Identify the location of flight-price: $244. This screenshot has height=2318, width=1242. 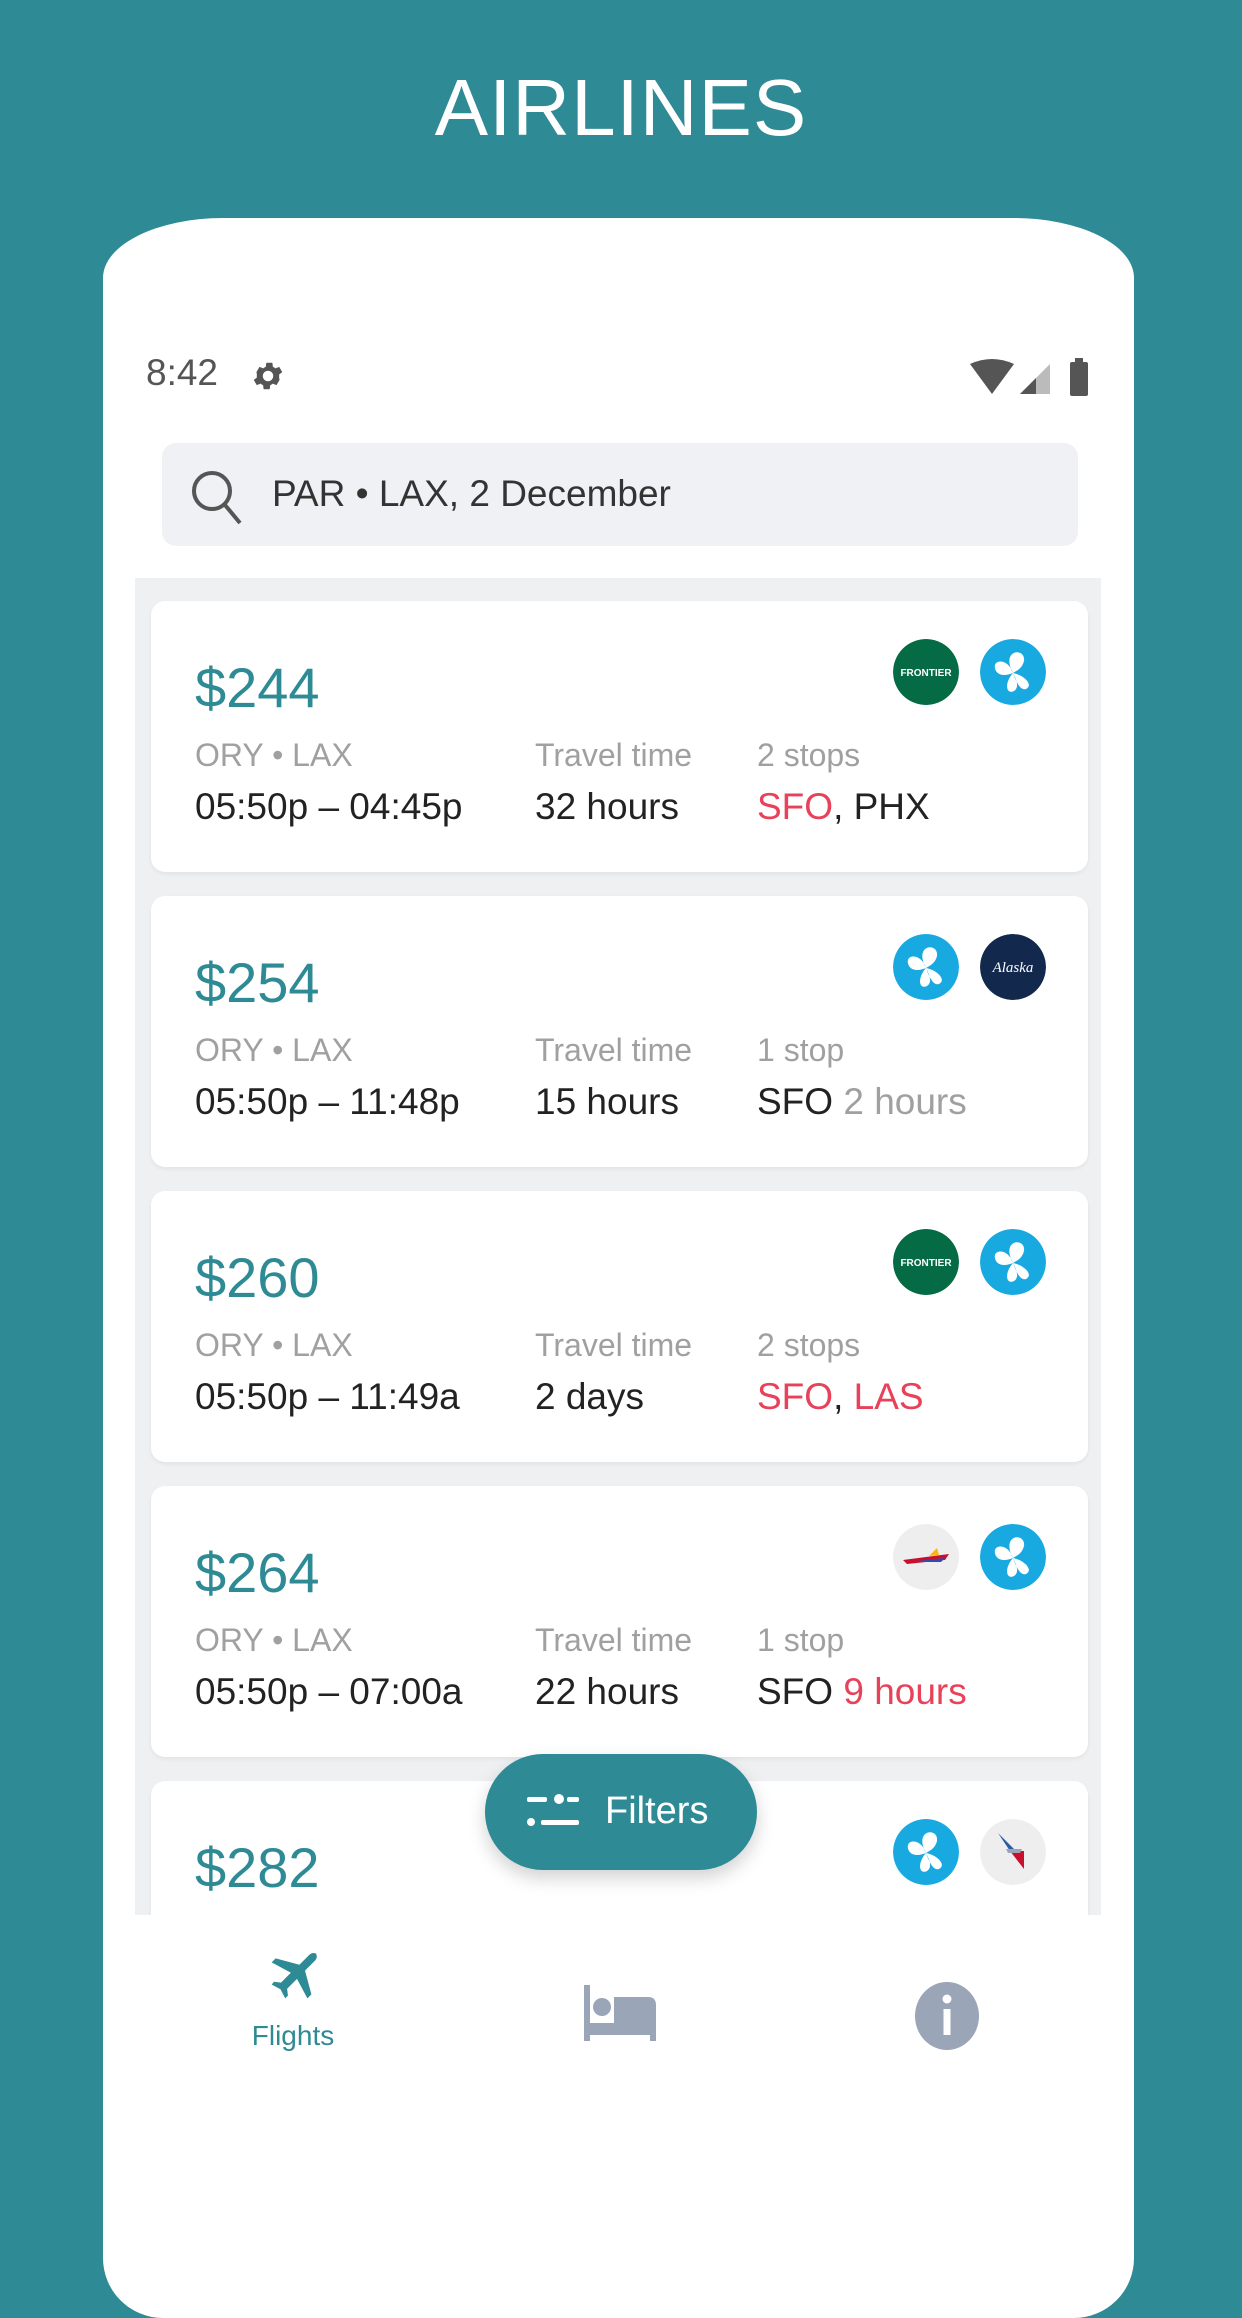
(257, 687).